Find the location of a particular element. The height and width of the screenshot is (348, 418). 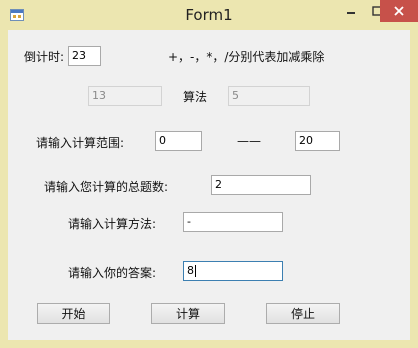

range-from-field: 0 is located at coordinates (178, 141).